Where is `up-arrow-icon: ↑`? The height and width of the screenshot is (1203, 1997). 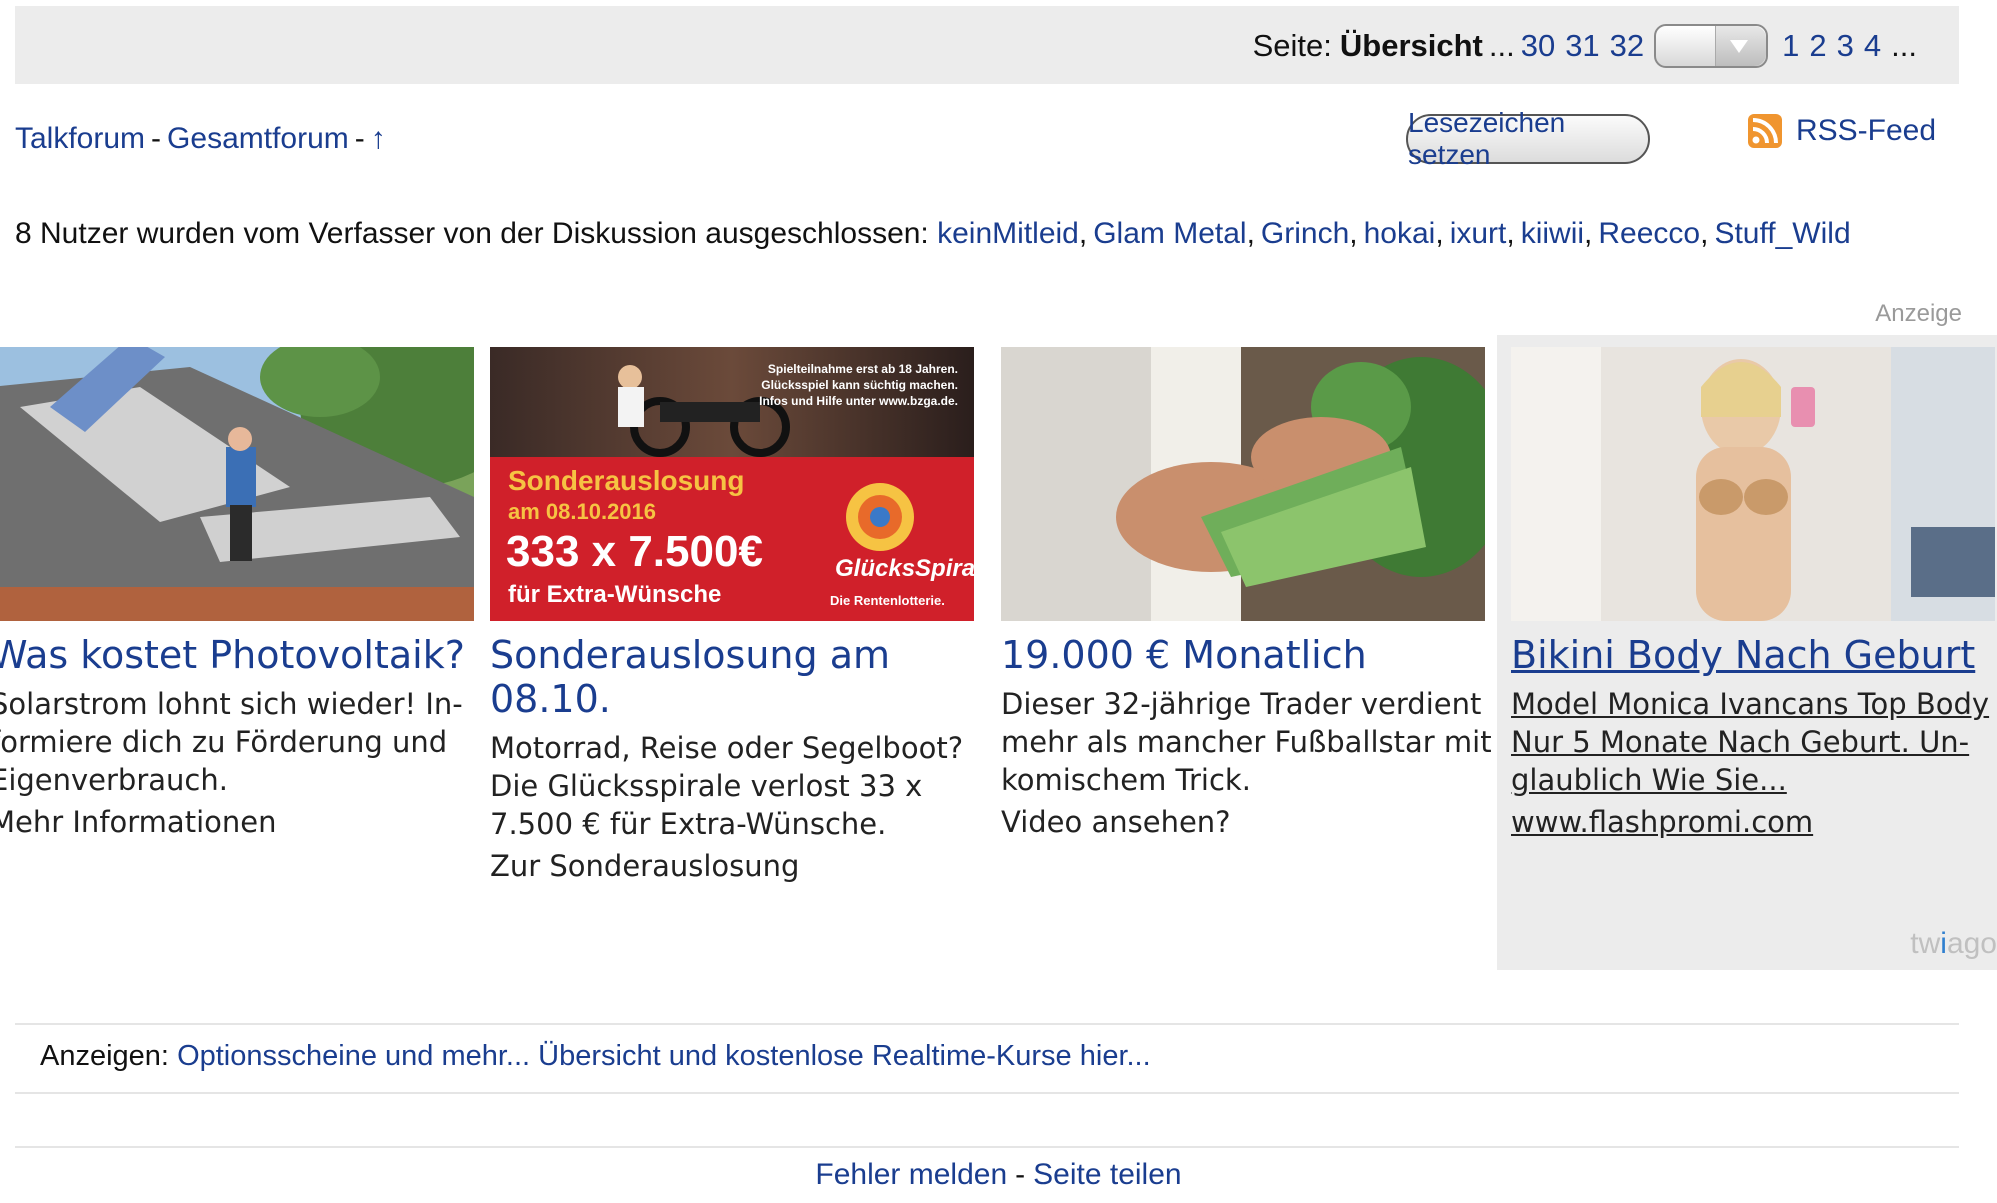 up-arrow-icon: ↑ is located at coordinates (378, 138).